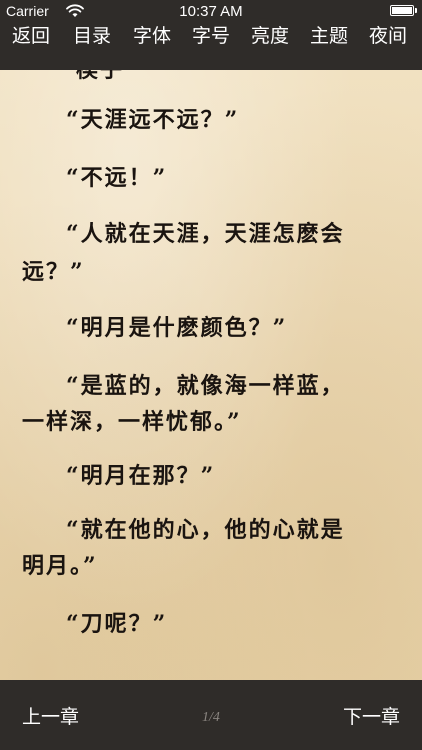  Describe the element at coordinates (92, 36) in the screenshot. I see `toc-button: 目录` at that location.